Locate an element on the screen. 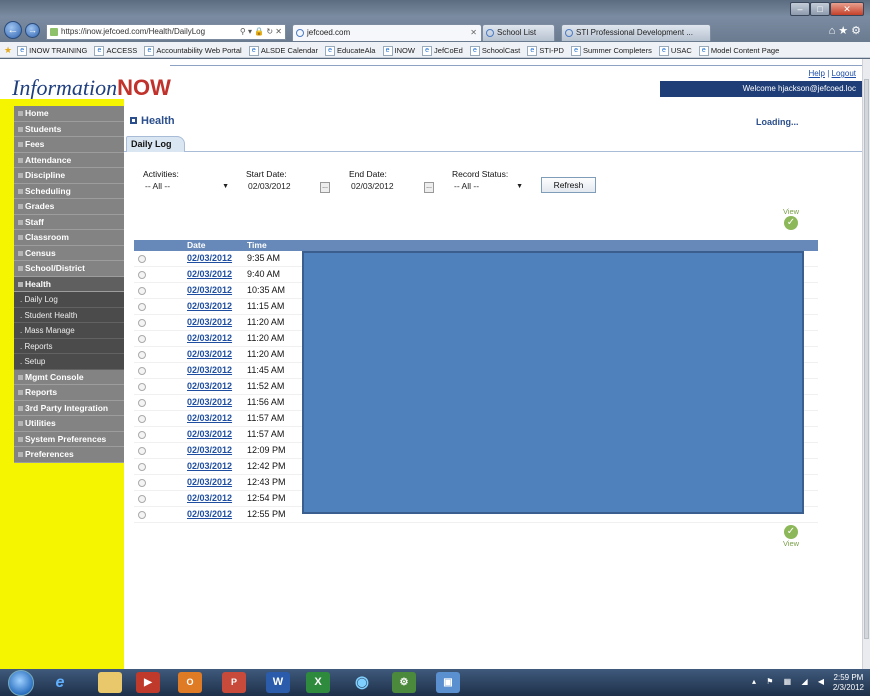 This screenshot has height=696, width=870. tab-close-icon: ✕ is located at coordinates (473, 32).